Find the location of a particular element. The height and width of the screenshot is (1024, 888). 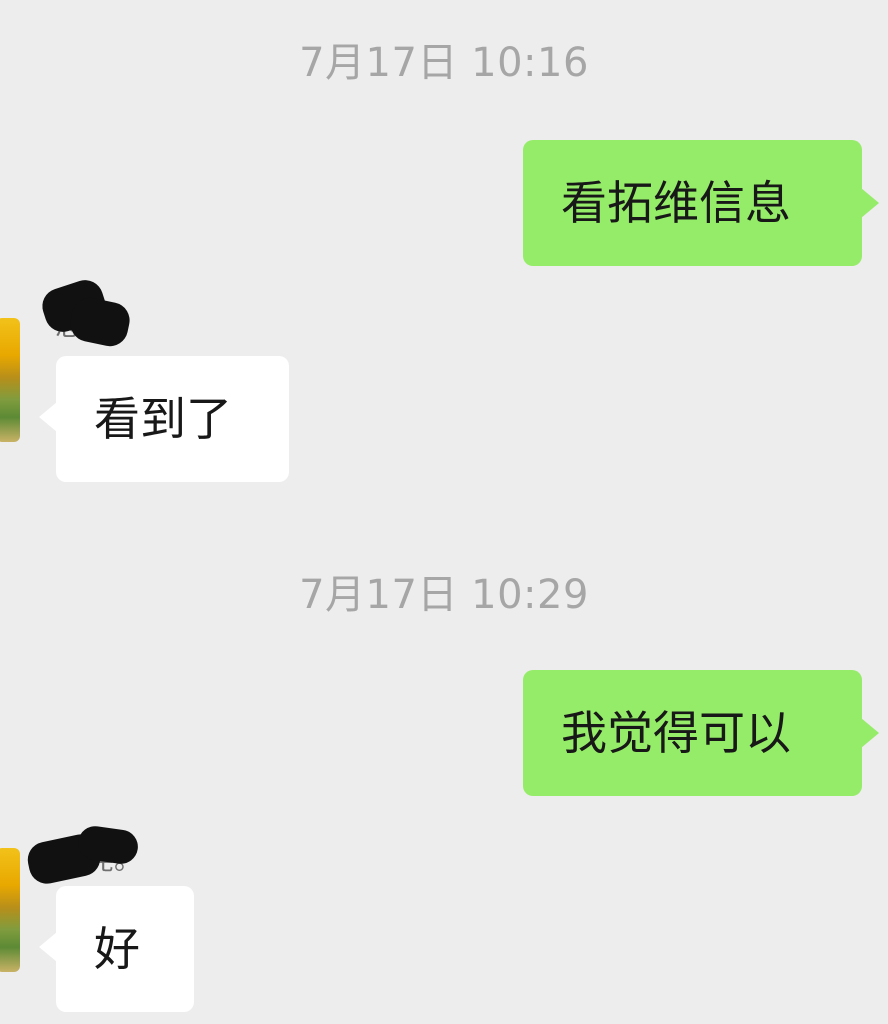

message-text: 我觉得可以 is located at coordinates (676, 733).